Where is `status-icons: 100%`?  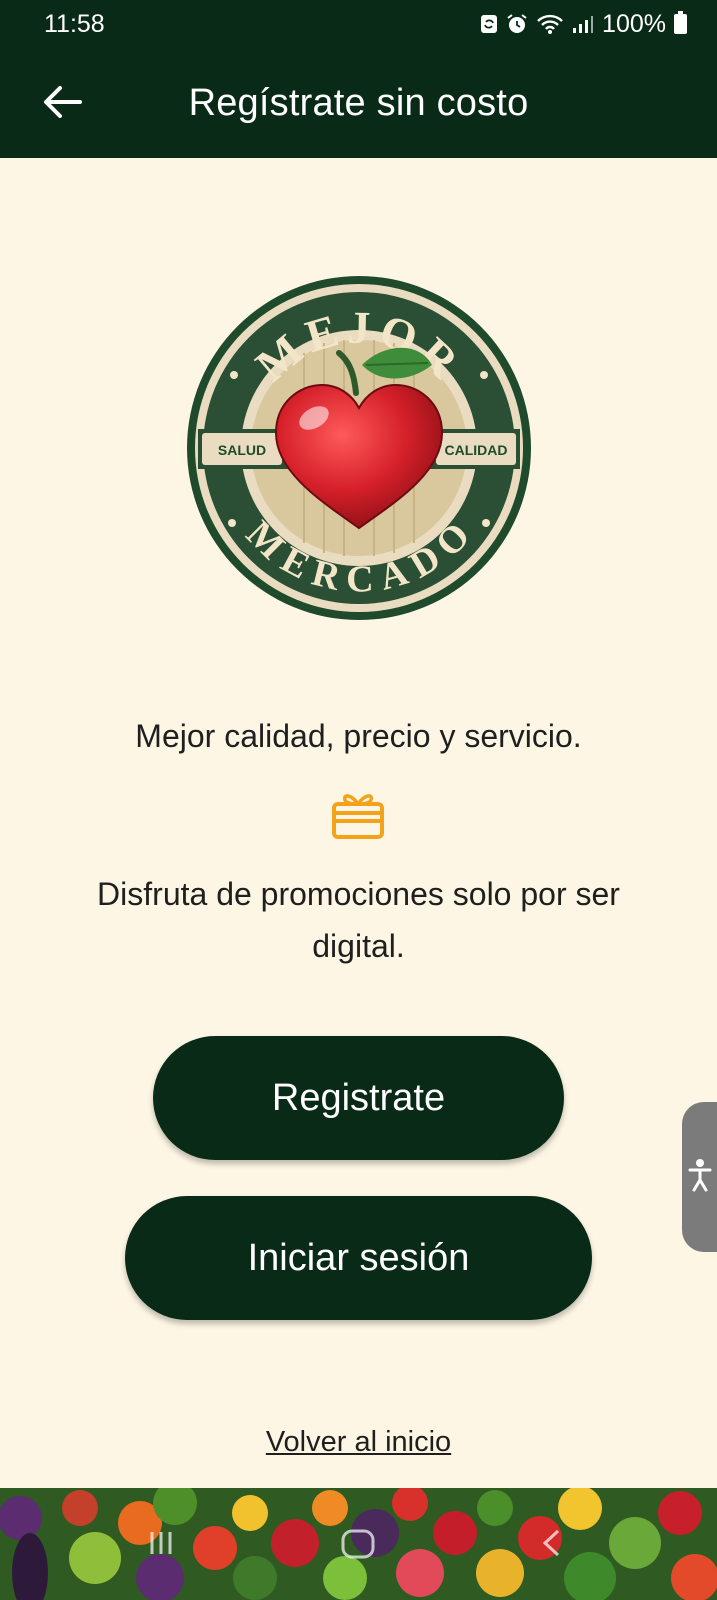
status-icons: 100% is located at coordinates (583, 24).